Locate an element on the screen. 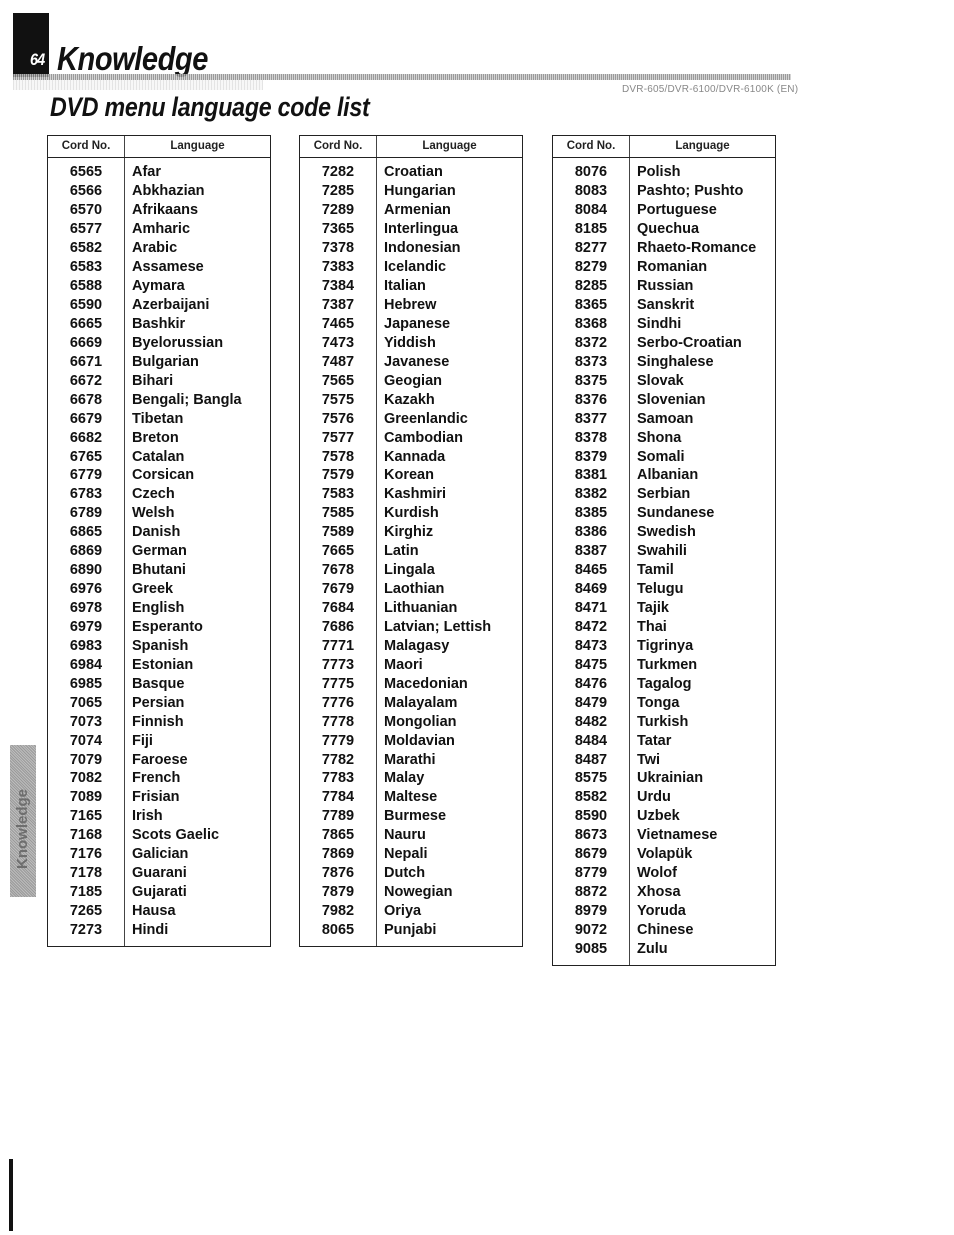 This screenshot has width=954, height=1235. code-cell: 8277 is located at coordinates (591, 248).